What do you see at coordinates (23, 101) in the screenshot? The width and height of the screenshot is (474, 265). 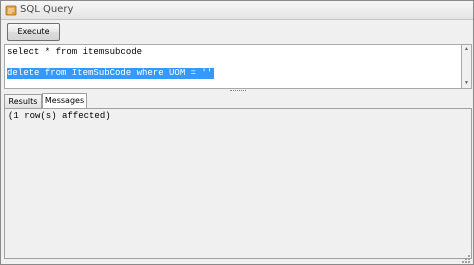 I see `tab-results: Results` at bounding box center [23, 101].